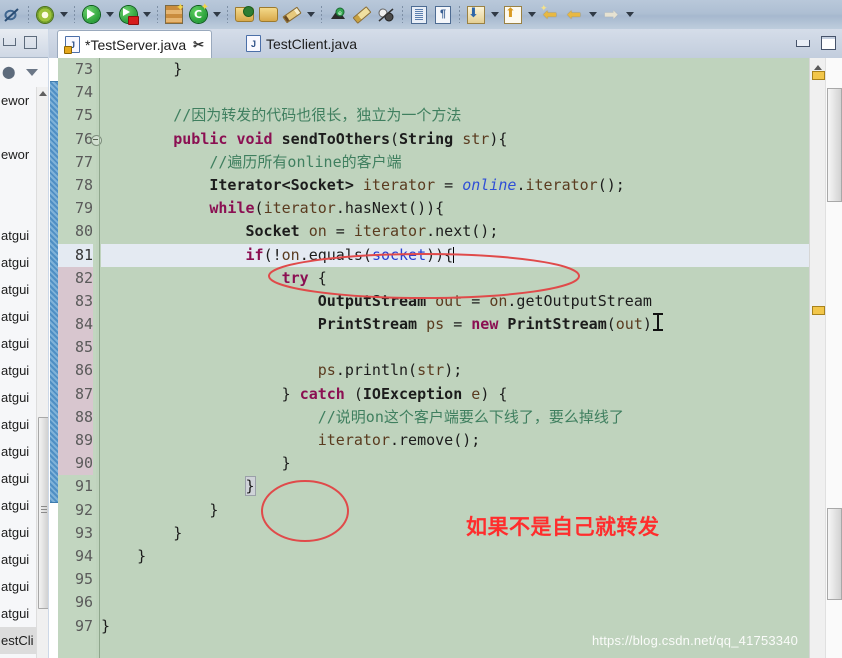  Describe the element at coordinates (531, 15) in the screenshot. I see `next-edit-dropdown-arrow` at that location.